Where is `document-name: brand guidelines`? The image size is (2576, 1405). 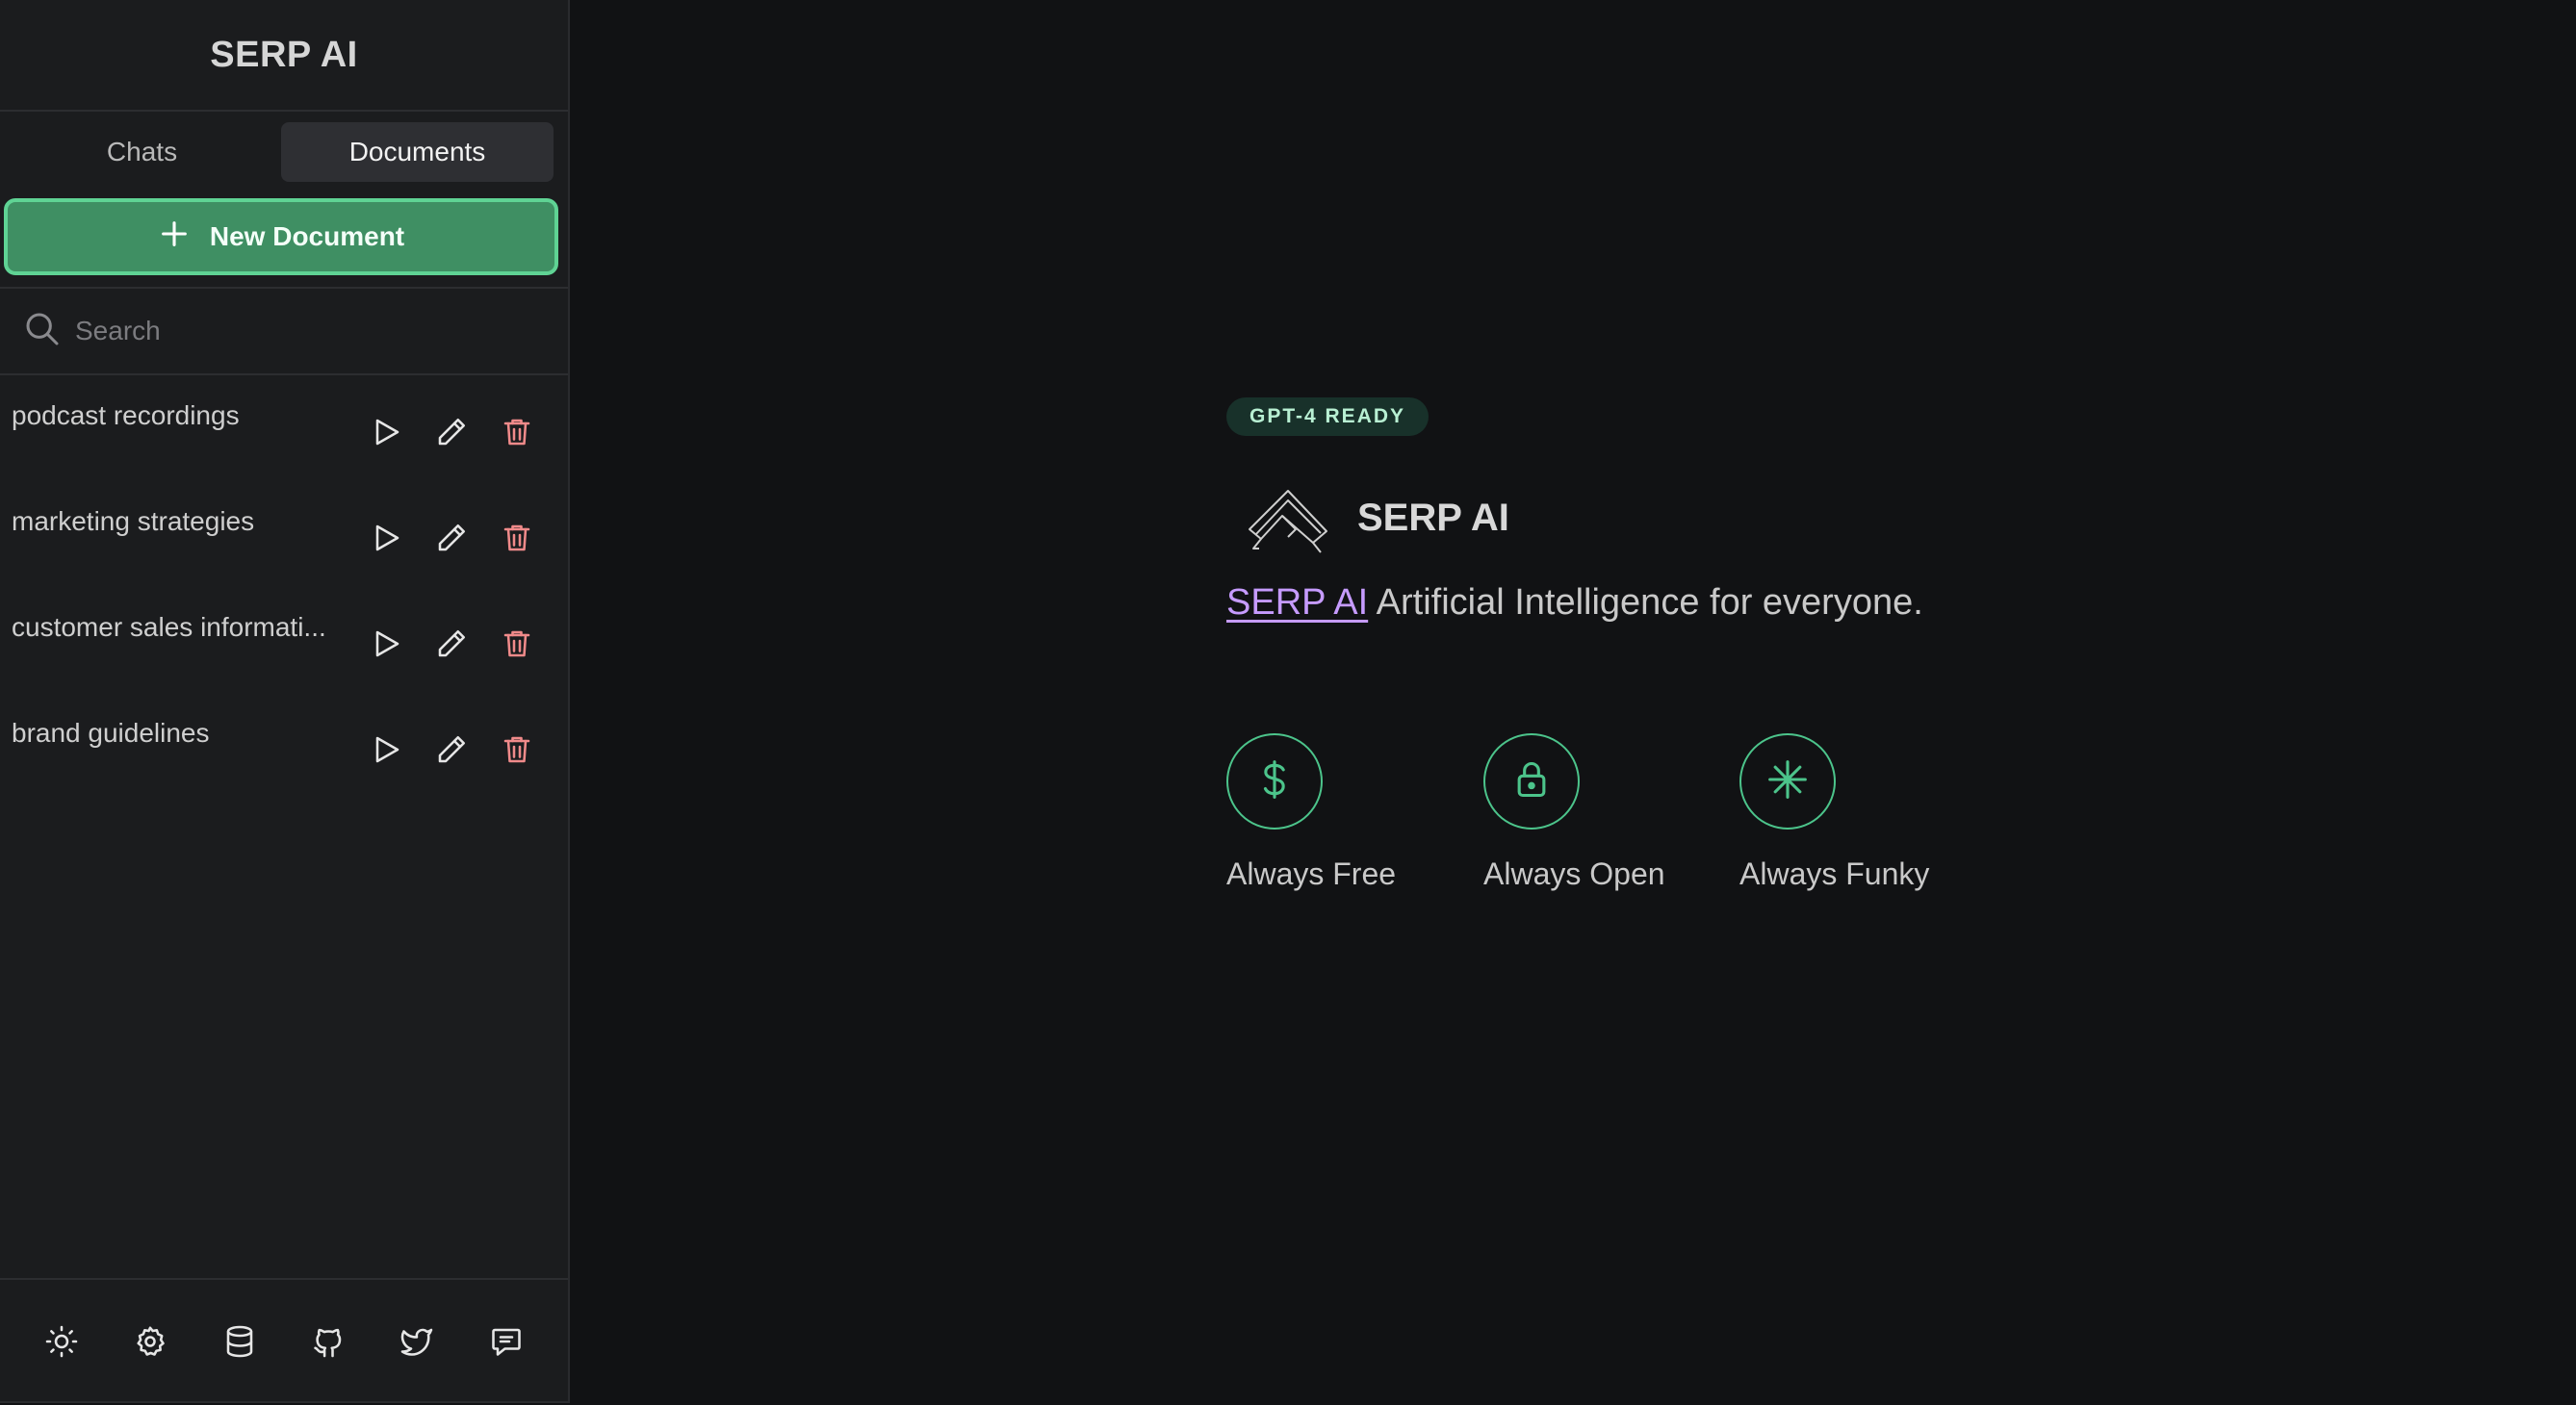 document-name: brand guidelines is located at coordinates (181, 733).